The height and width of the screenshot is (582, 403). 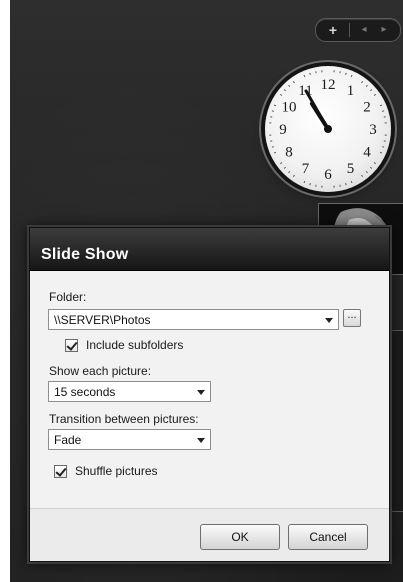 I want to click on dialog-title: Slide Show, so click(x=85, y=254).